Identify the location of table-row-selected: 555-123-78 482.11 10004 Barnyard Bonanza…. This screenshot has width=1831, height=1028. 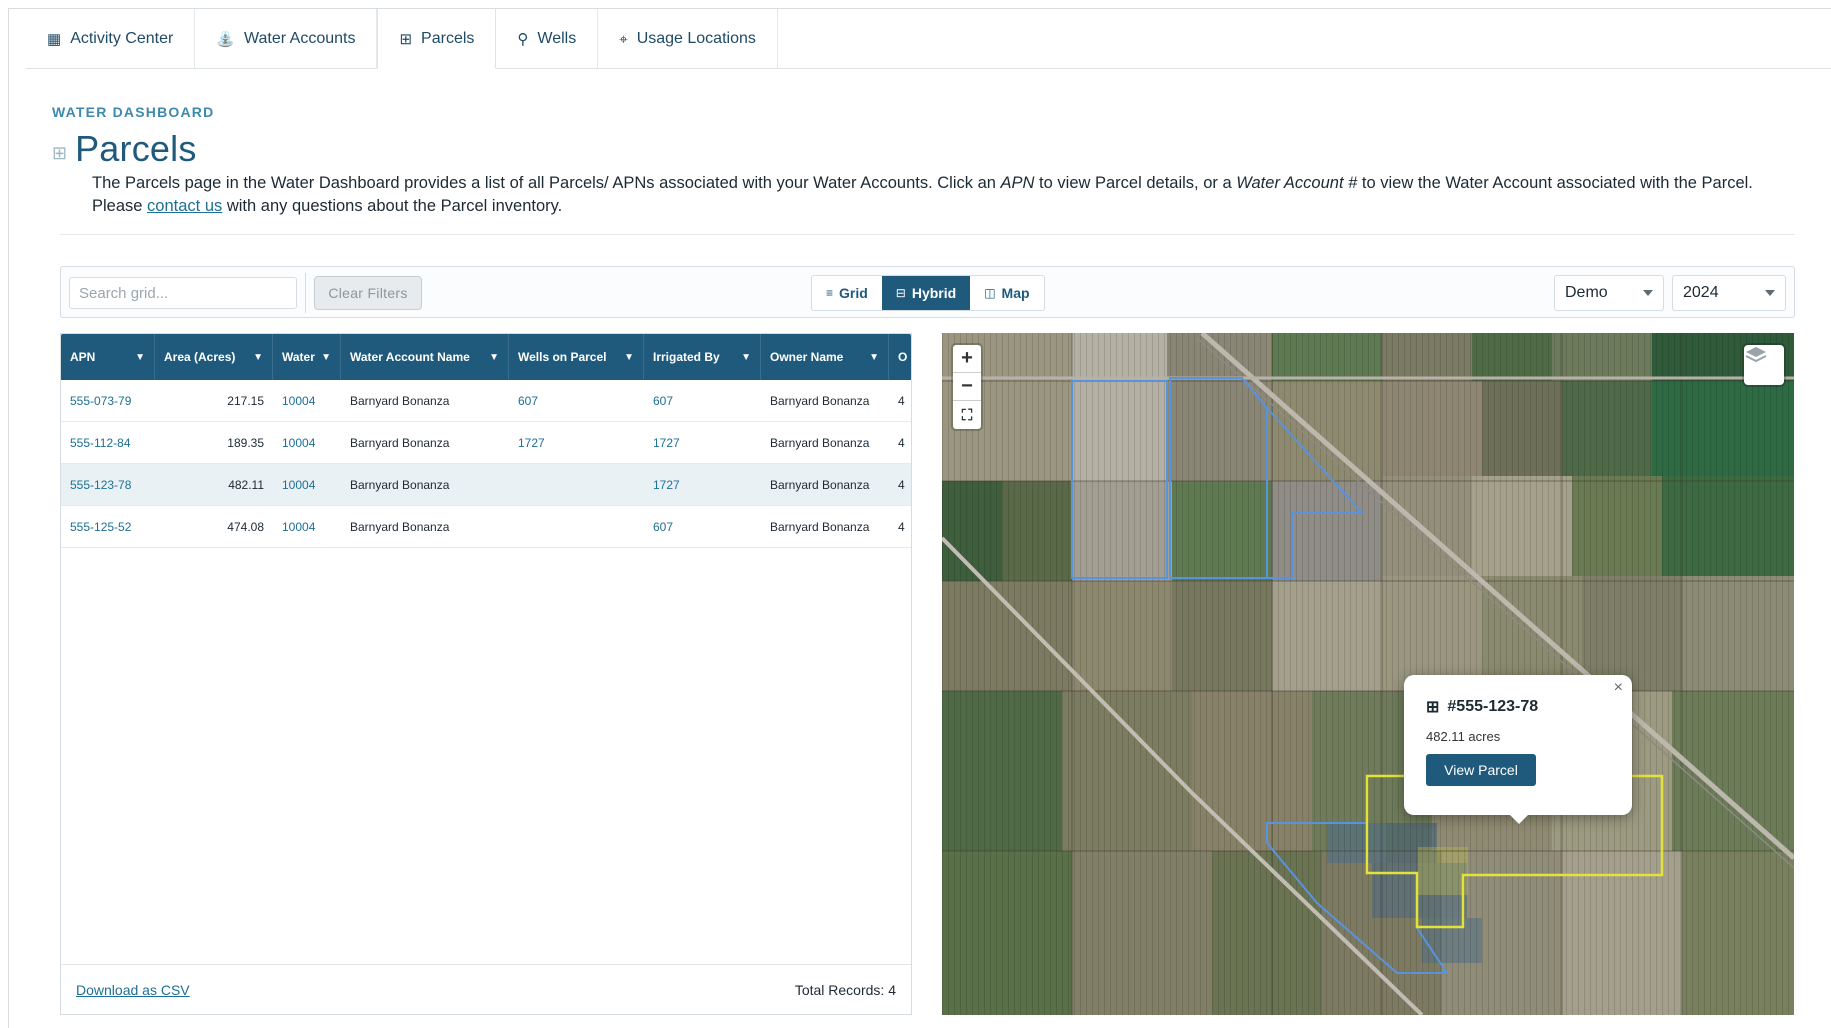
(486, 485).